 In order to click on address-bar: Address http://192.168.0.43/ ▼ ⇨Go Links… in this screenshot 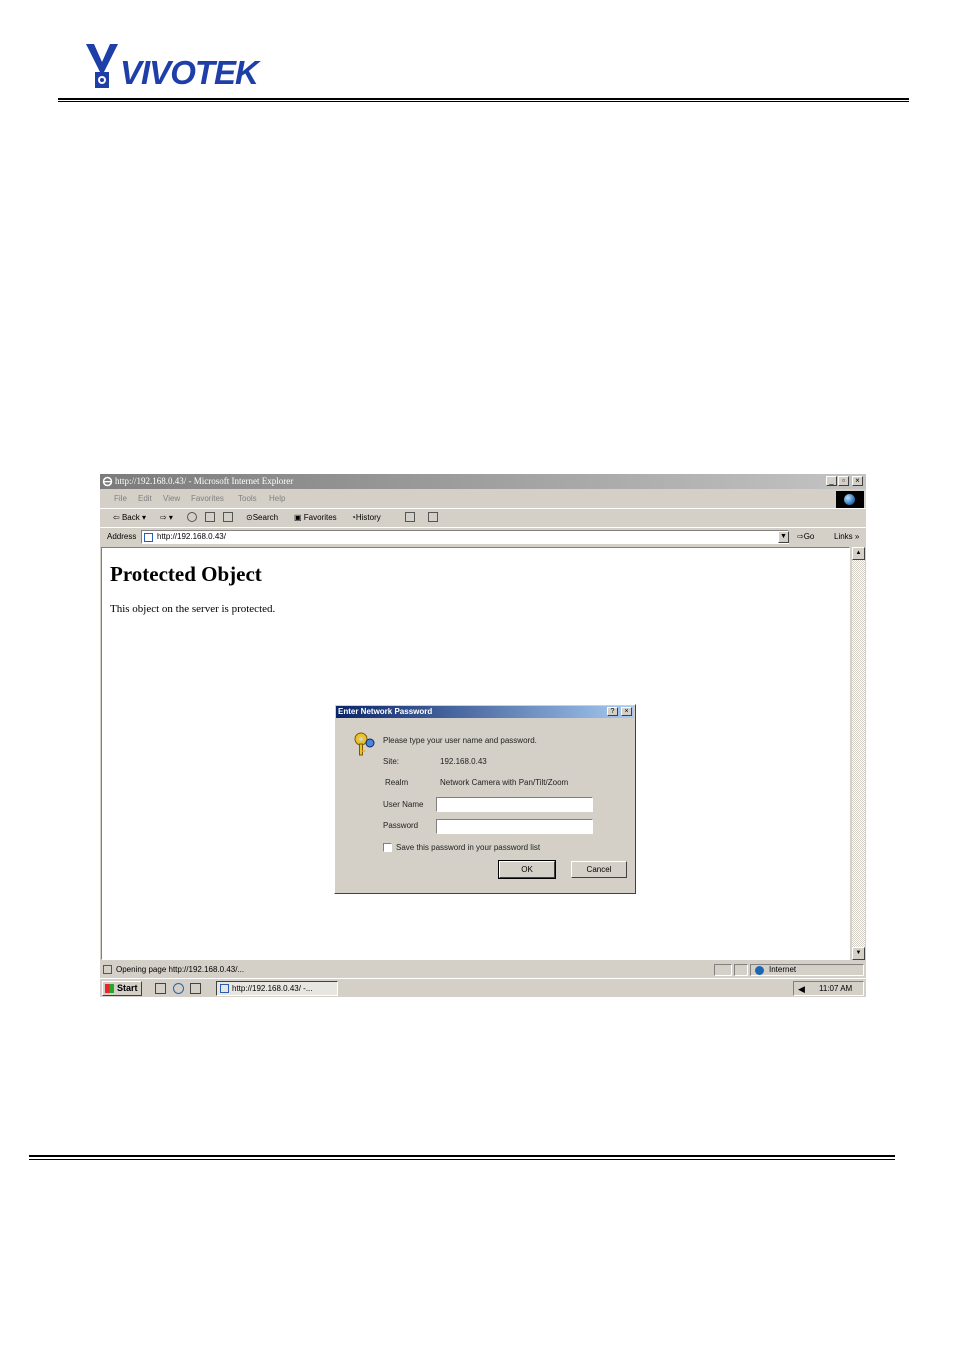, I will do `click(483, 536)`.